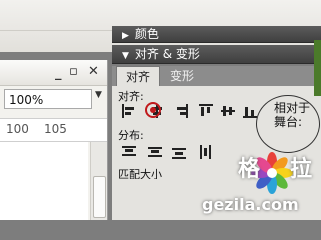 This screenshot has height=240, width=321. Describe the element at coordinates (206, 111) in the screenshot. I see `align-top-edge-icon` at that location.